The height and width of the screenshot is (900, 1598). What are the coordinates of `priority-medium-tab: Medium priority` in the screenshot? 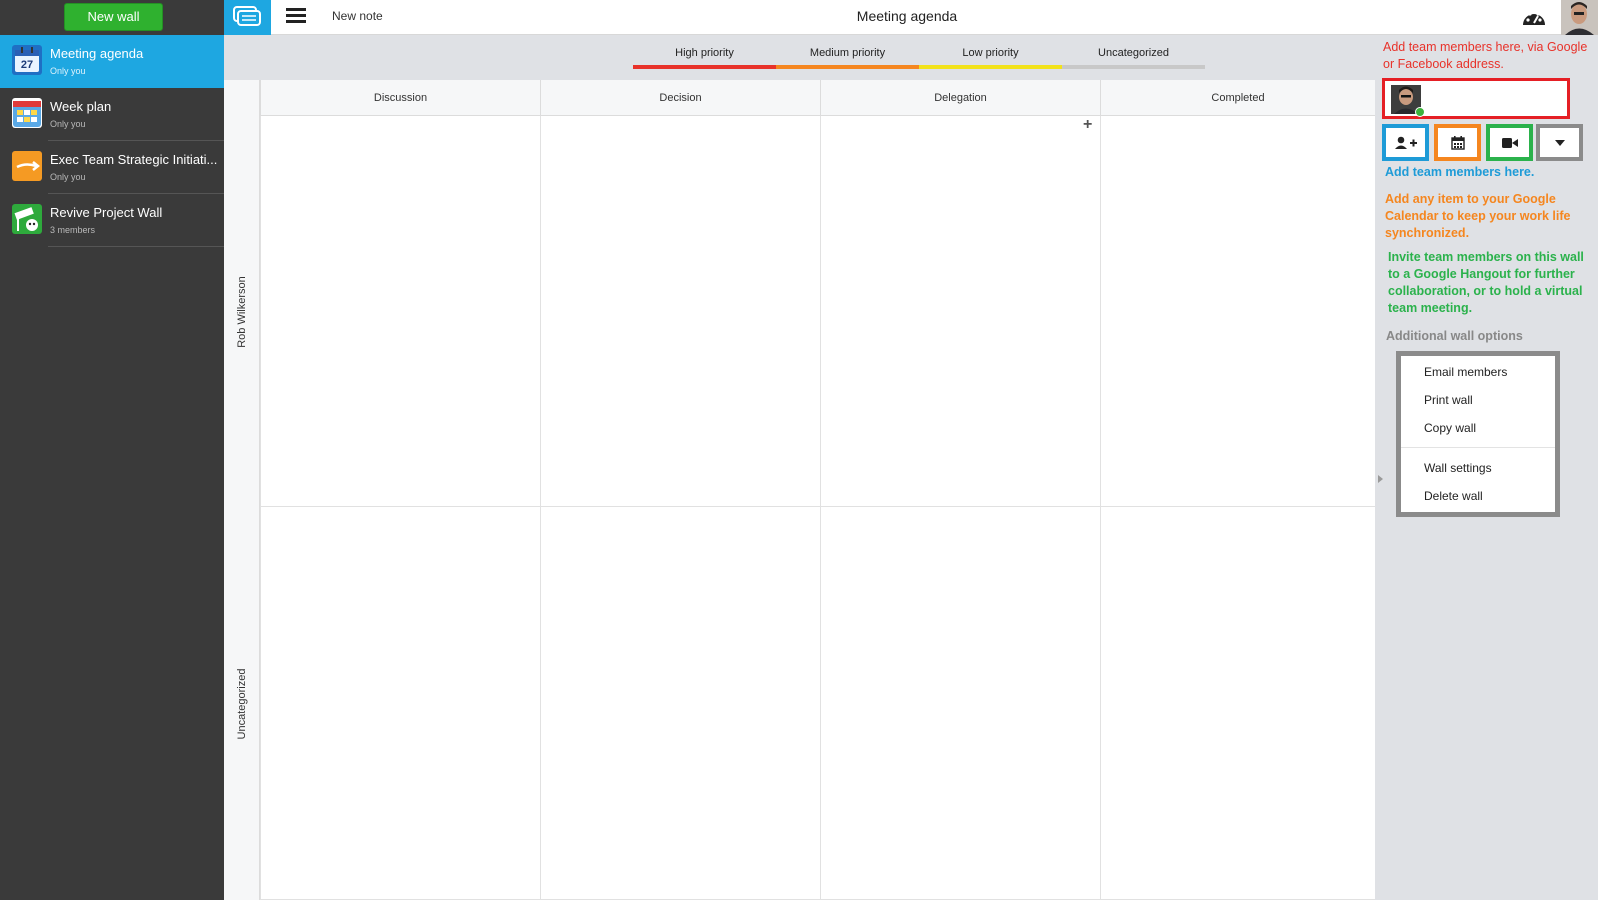 It's located at (847, 58).